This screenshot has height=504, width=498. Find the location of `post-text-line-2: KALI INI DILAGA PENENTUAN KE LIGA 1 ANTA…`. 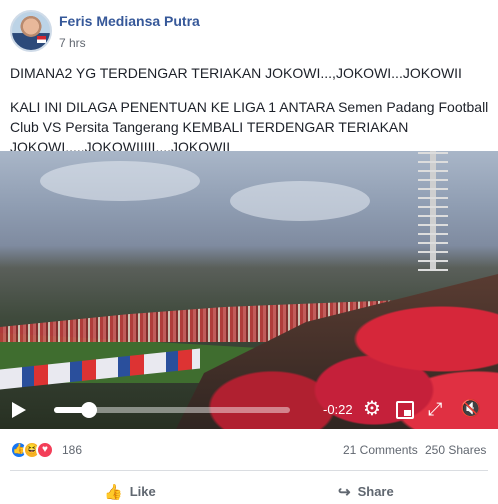

post-text-line-2: KALI INI DILAGA PENENTUAN KE LIGA 1 ANTA… is located at coordinates (251, 127).